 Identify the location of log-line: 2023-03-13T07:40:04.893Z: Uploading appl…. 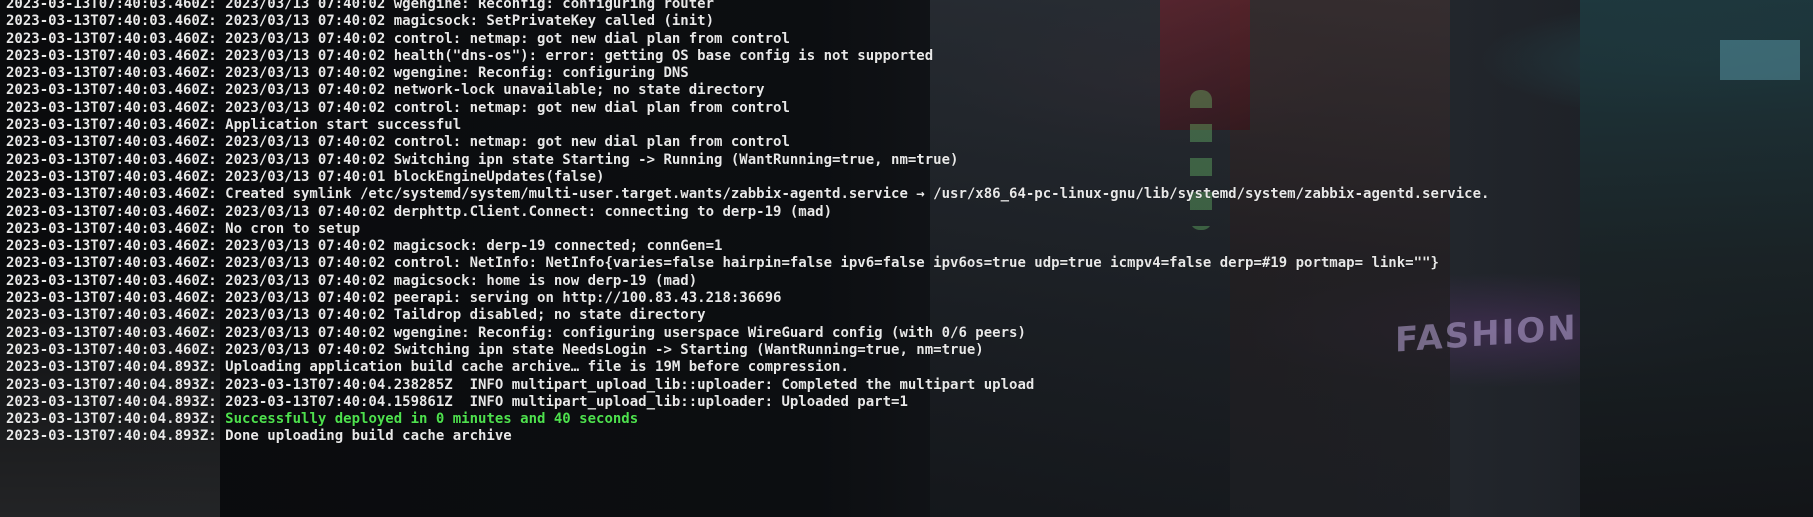
(427, 367).